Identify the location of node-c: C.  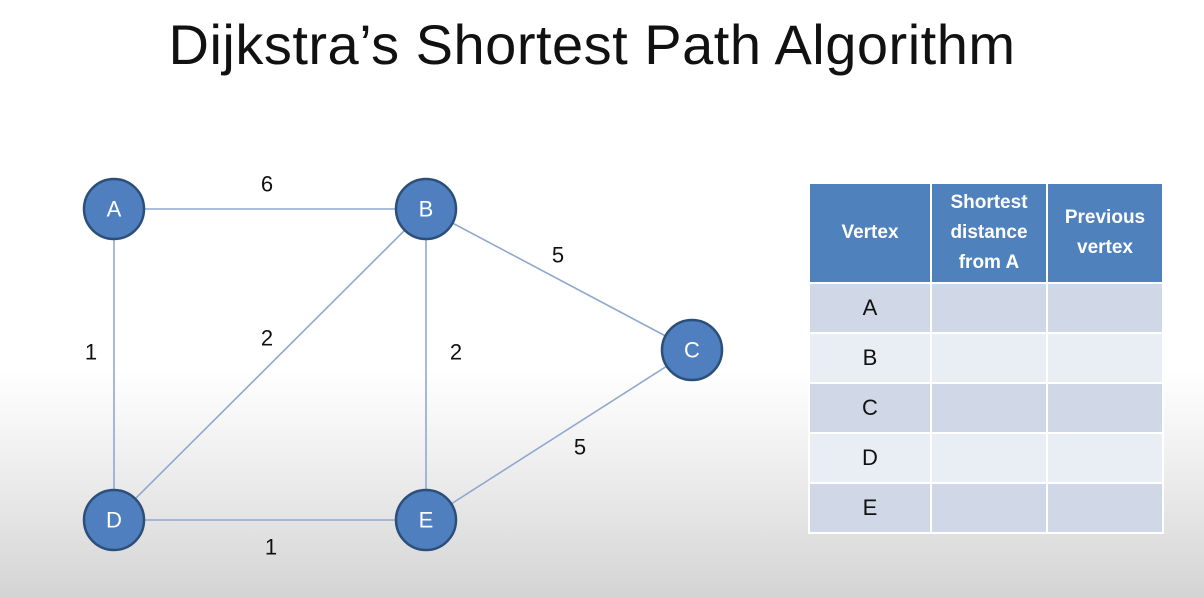
(692, 350).